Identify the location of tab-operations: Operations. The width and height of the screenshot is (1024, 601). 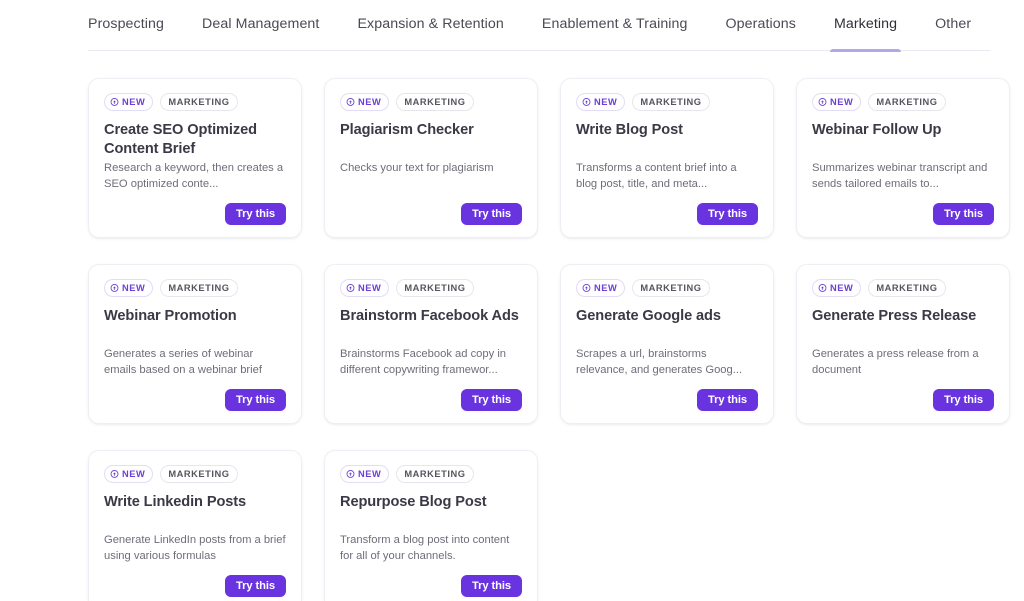
(761, 25).